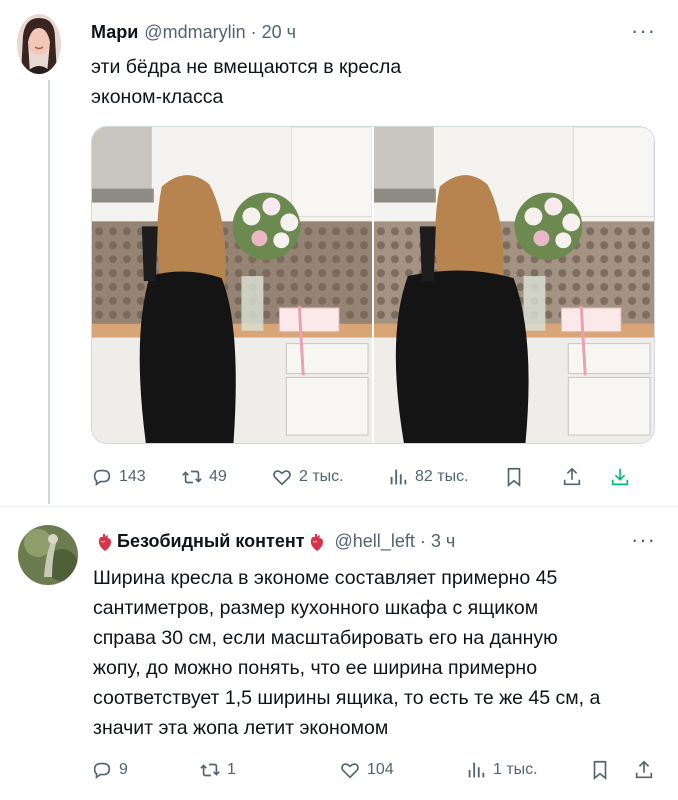  I want to click on reply-count: 9, so click(123, 769).